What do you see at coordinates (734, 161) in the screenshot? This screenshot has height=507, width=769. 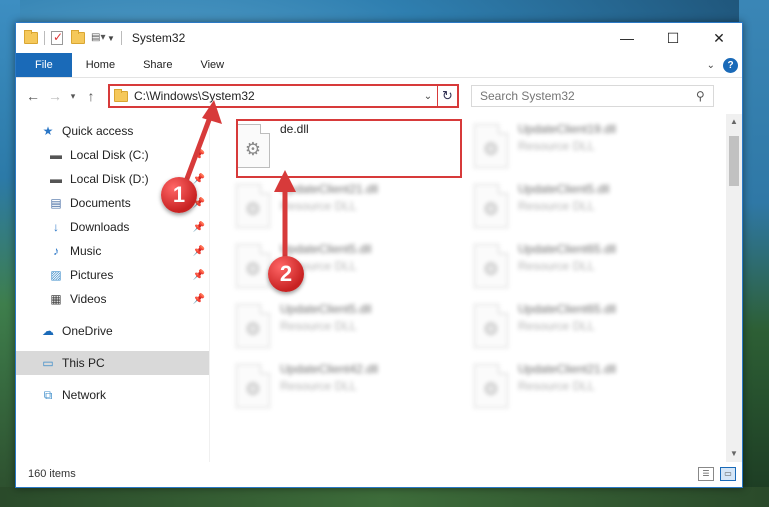 I see `scrollbar-thumb` at bounding box center [734, 161].